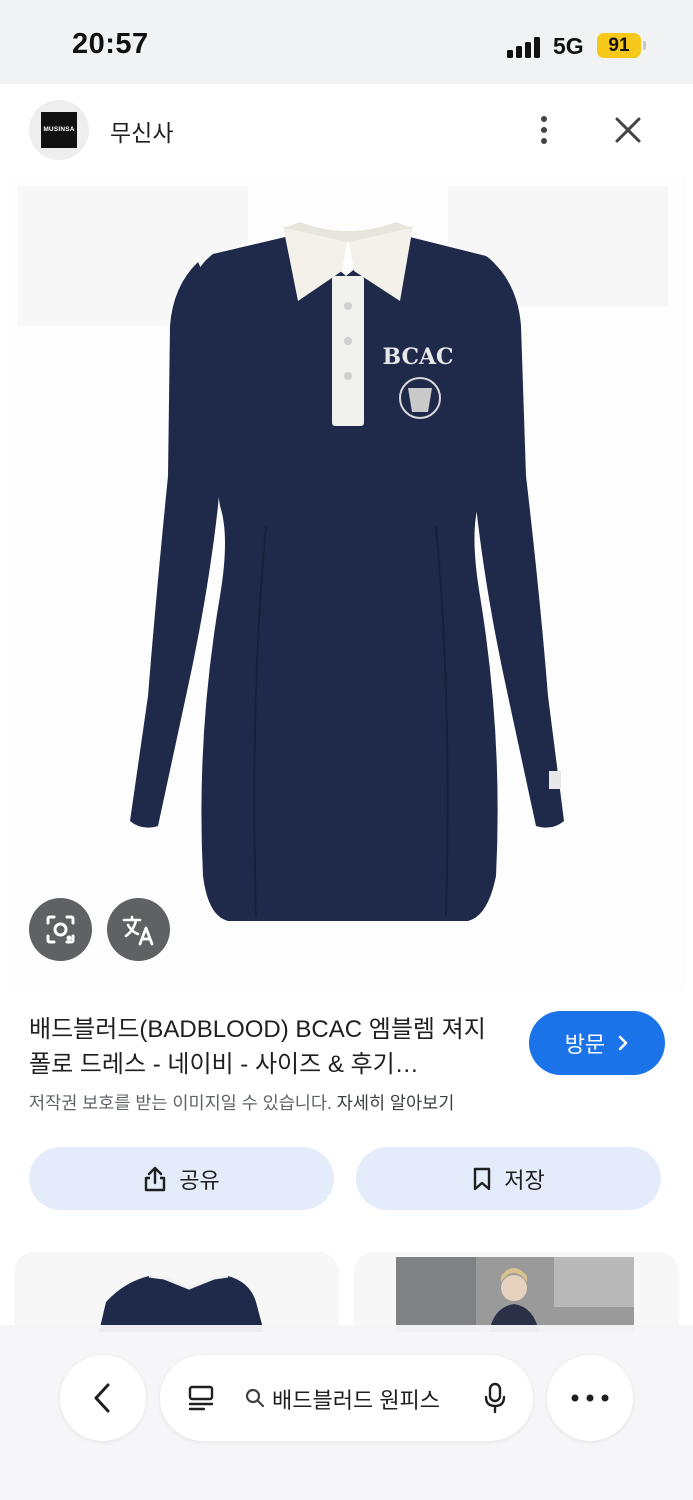 Image resolution: width=693 pixels, height=1500 pixels. Describe the element at coordinates (544, 130) in the screenshot. I see `more-options-icon` at that location.